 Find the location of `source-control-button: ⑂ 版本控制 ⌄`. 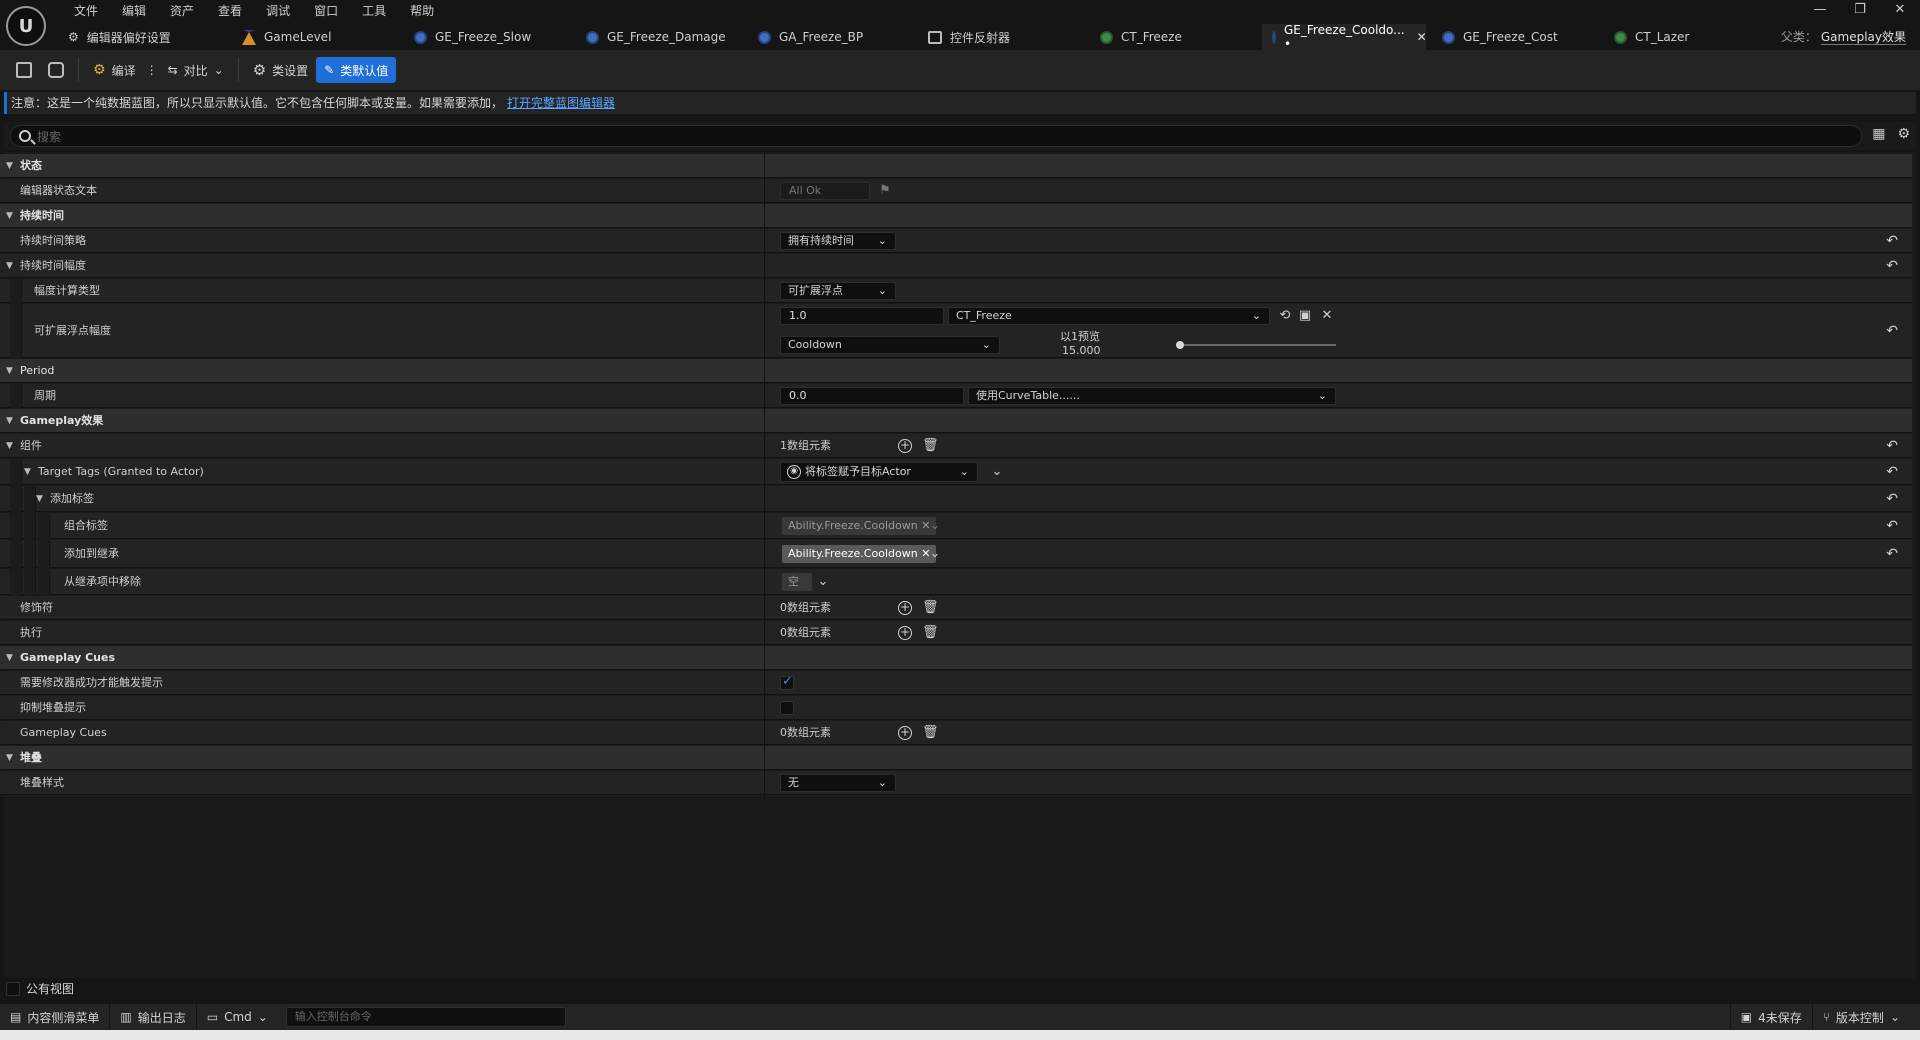

source-control-button: ⑂ 版本控制 ⌄ is located at coordinates (1861, 1017).